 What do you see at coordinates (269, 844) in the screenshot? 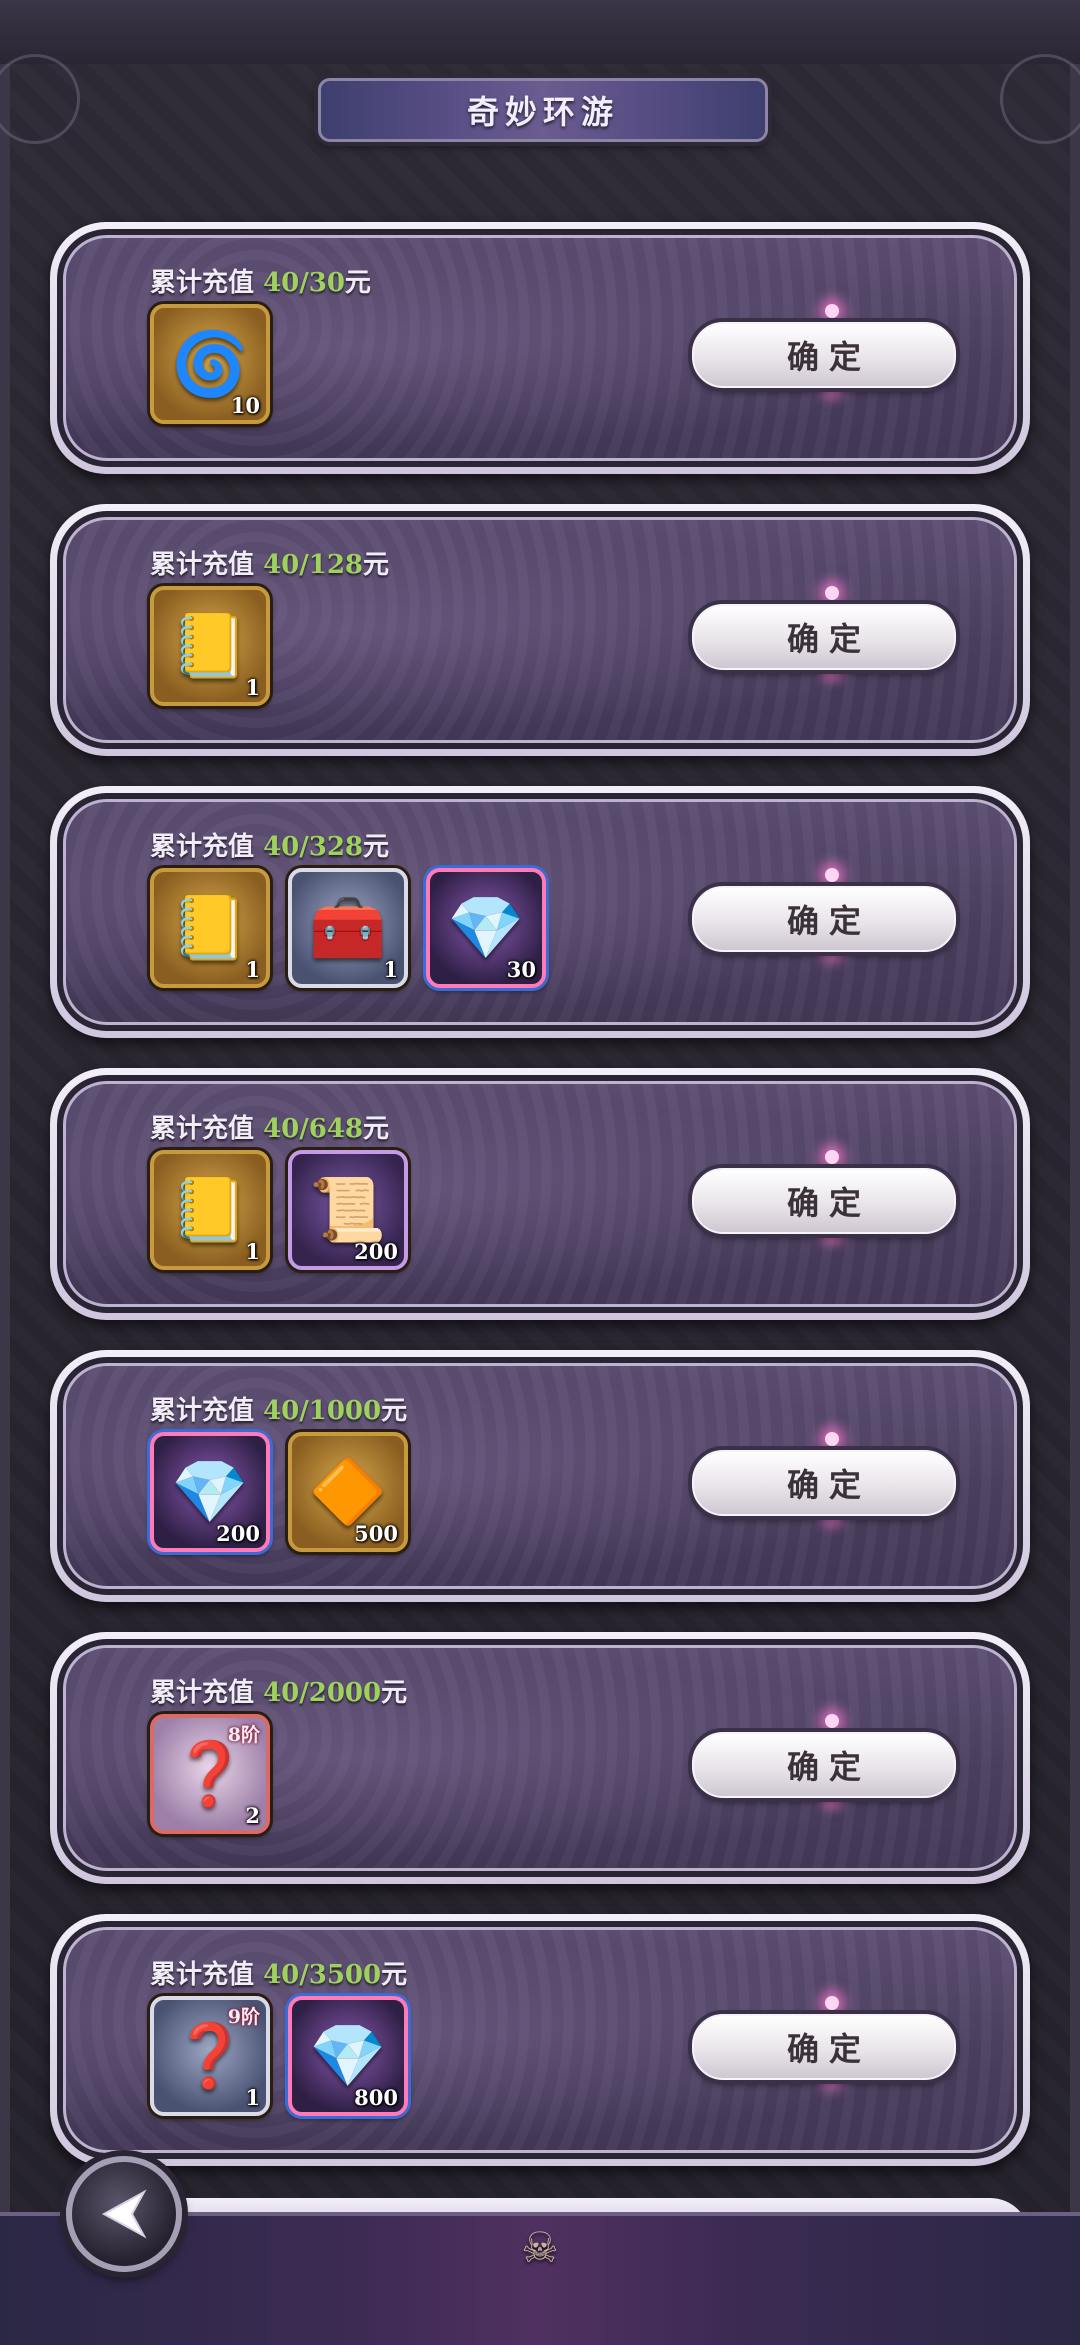
I see `recharge-progress-label: 累计充值 40/328元` at bounding box center [269, 844].